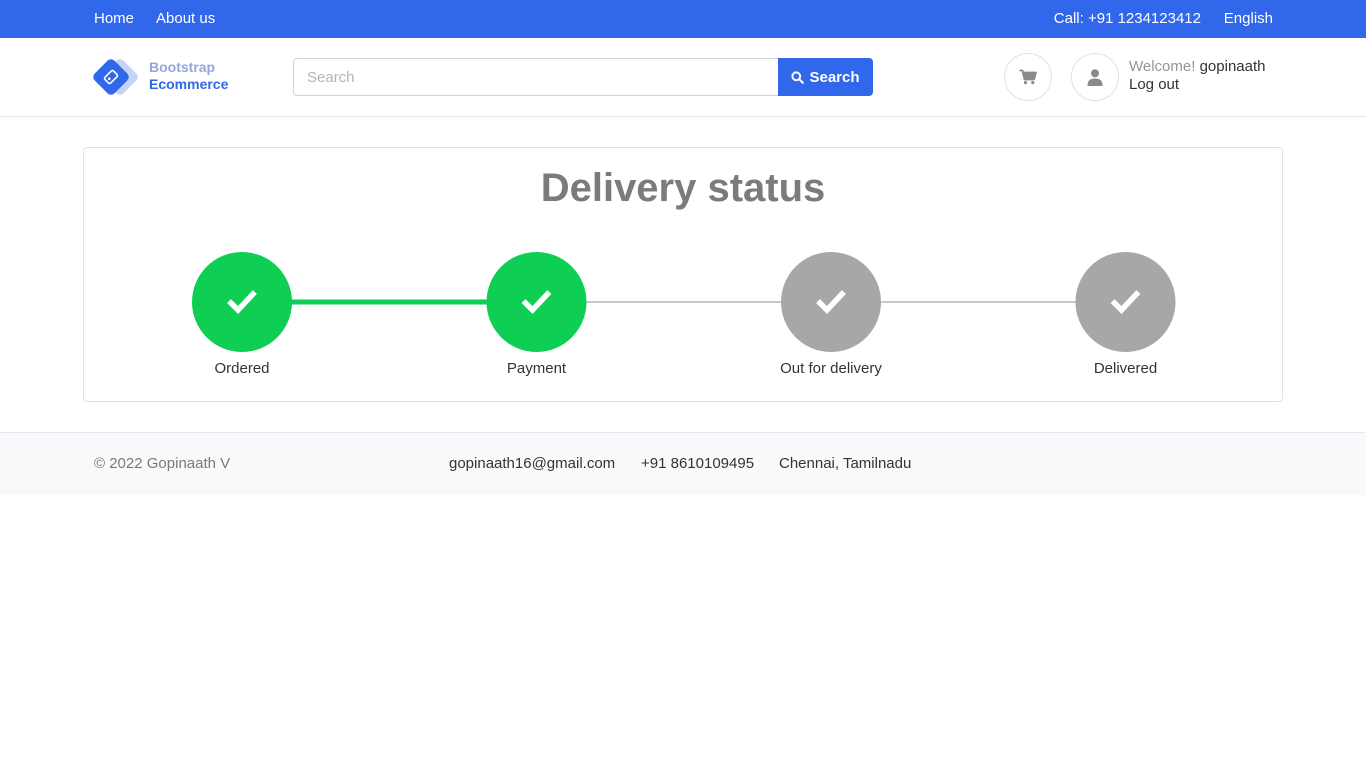 This screenshot has width=1366, height=768. I want to click on brand-logo-icon, so click(115, 77).